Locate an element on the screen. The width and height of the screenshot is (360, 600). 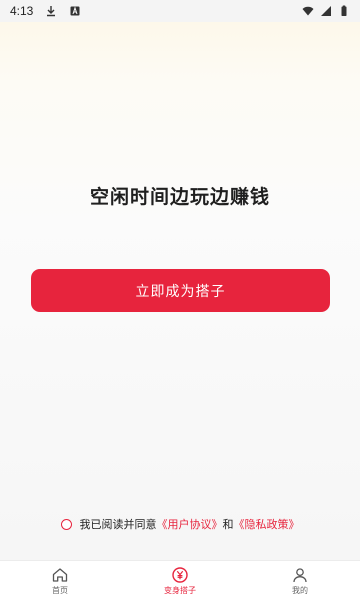
tab-home-label: 首页 is located at coordinates (60, 590).